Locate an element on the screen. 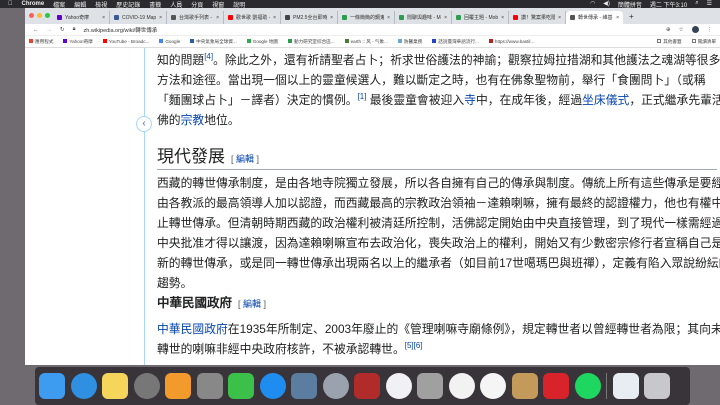  bookmark-item: Yahoo!奇摩 is located at coordinates (78, 42).